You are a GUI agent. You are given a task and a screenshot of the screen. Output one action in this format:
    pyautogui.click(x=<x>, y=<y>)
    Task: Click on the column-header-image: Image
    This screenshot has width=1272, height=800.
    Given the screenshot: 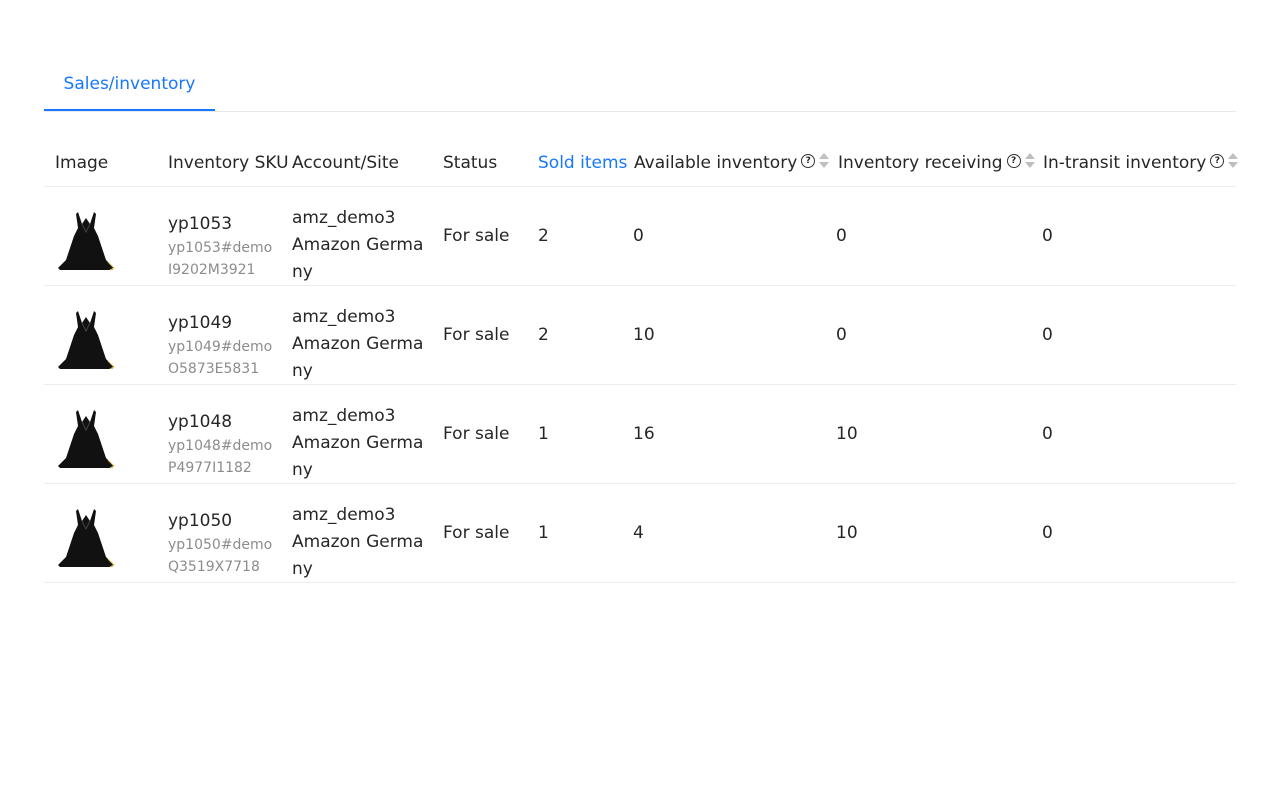 What is the action you would take?
    pyautogui.click(x=82, y=163)
    